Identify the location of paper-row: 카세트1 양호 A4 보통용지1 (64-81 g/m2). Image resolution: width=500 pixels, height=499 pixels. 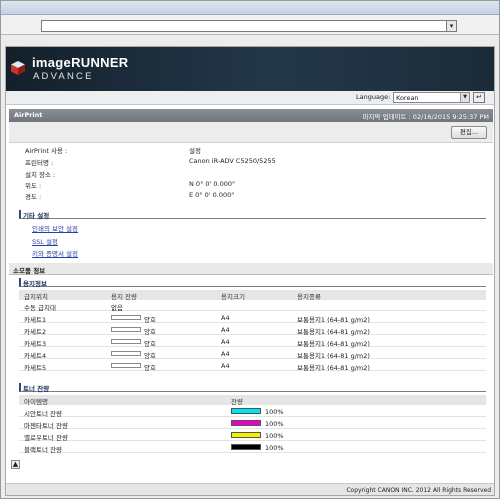
(252, 318).